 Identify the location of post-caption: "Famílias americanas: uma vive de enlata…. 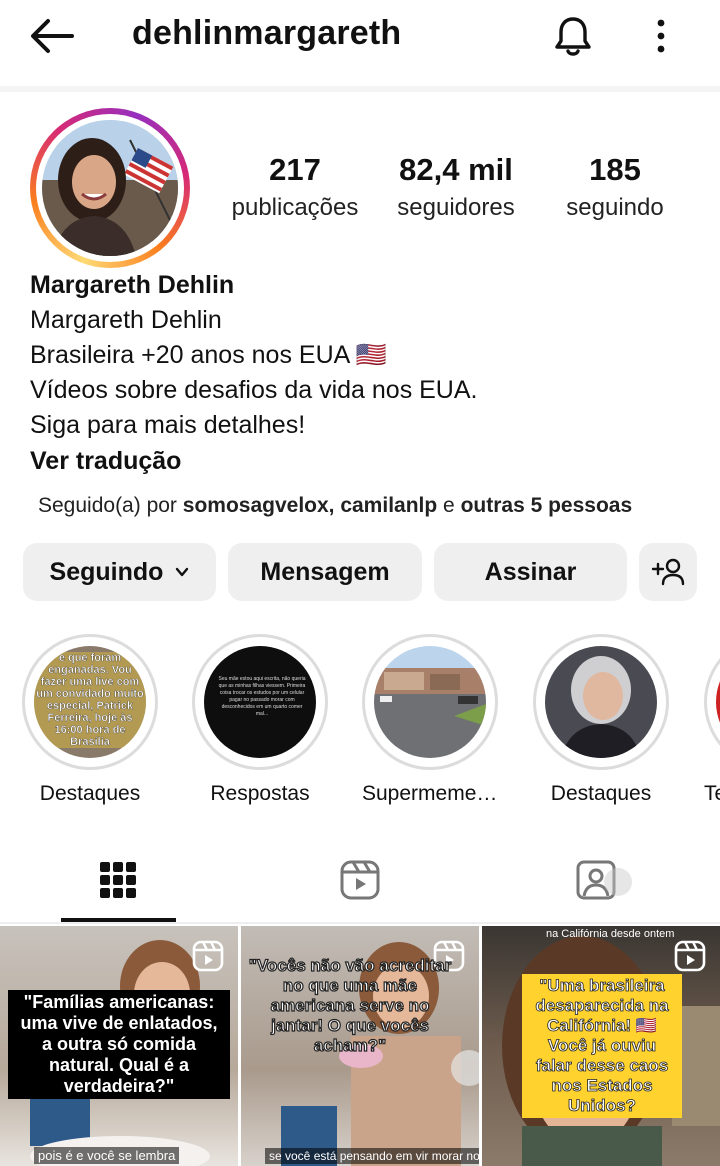
(119, 1044).